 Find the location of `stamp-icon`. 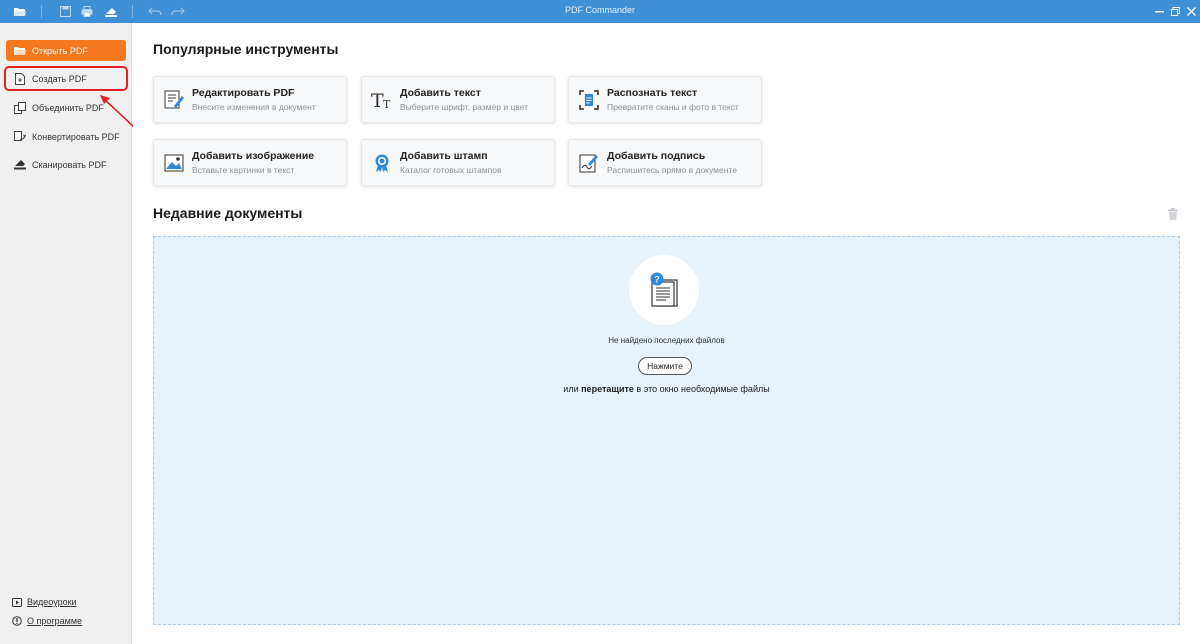

stamp-icon is located at coordinates (382, 163).